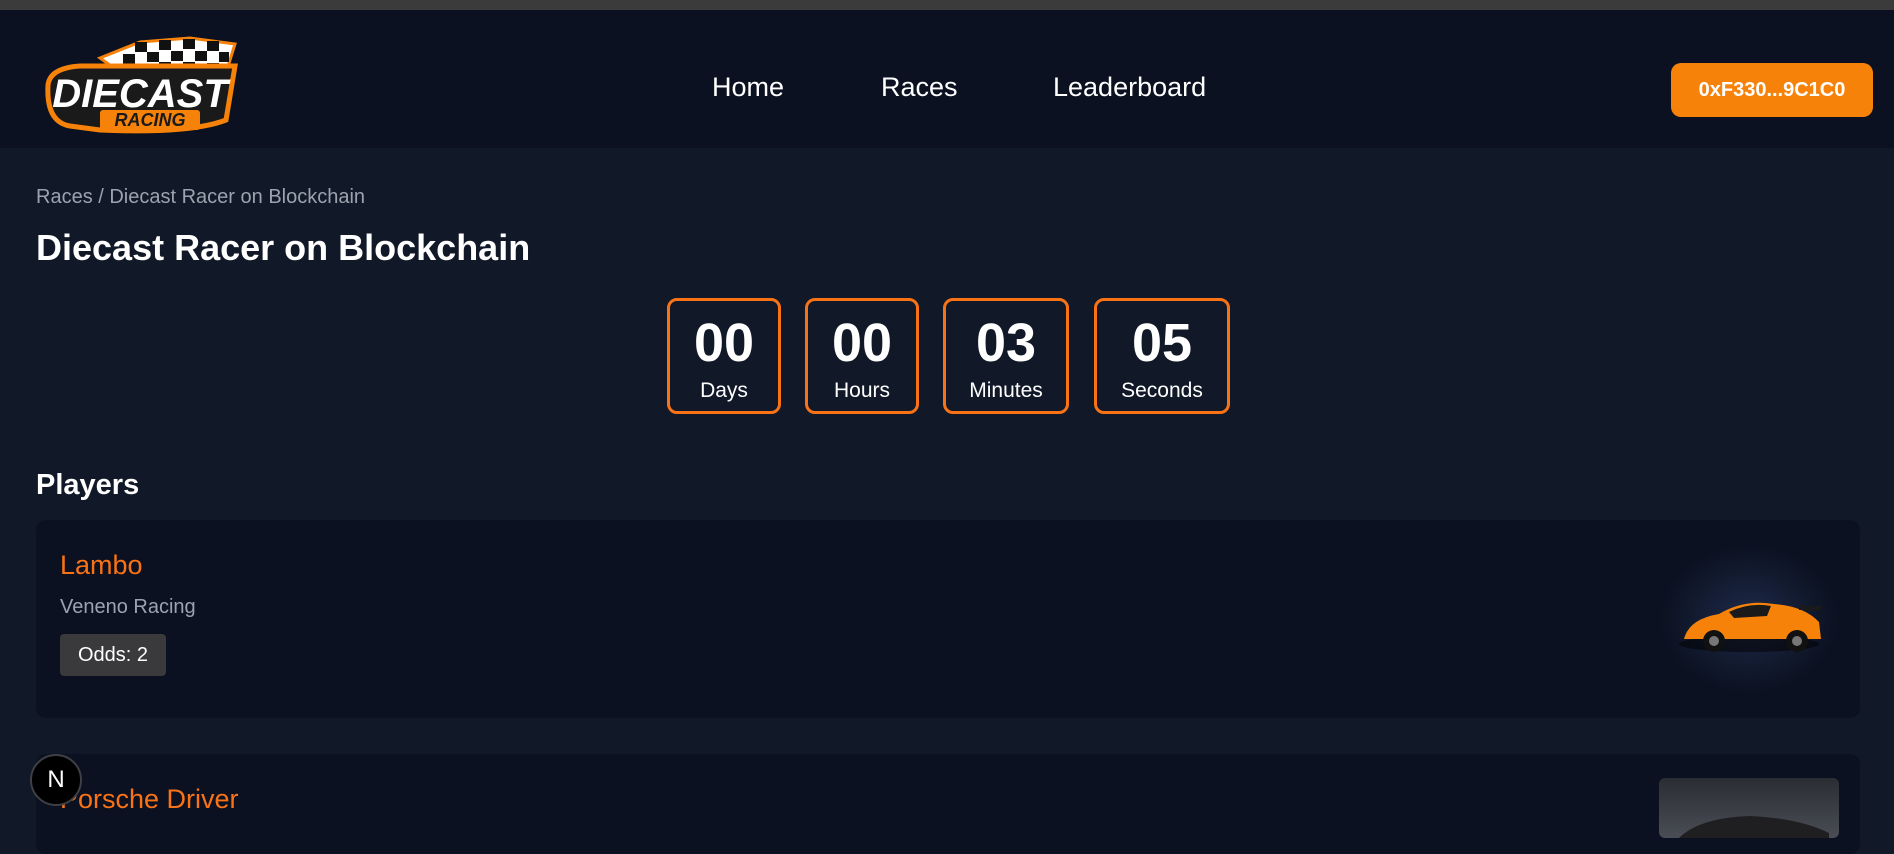 This screenshot has height=854, width=1894. Describe the element at coordinates (1162, 343) in the screenshot. I see `countdown-value: 05` at that location.